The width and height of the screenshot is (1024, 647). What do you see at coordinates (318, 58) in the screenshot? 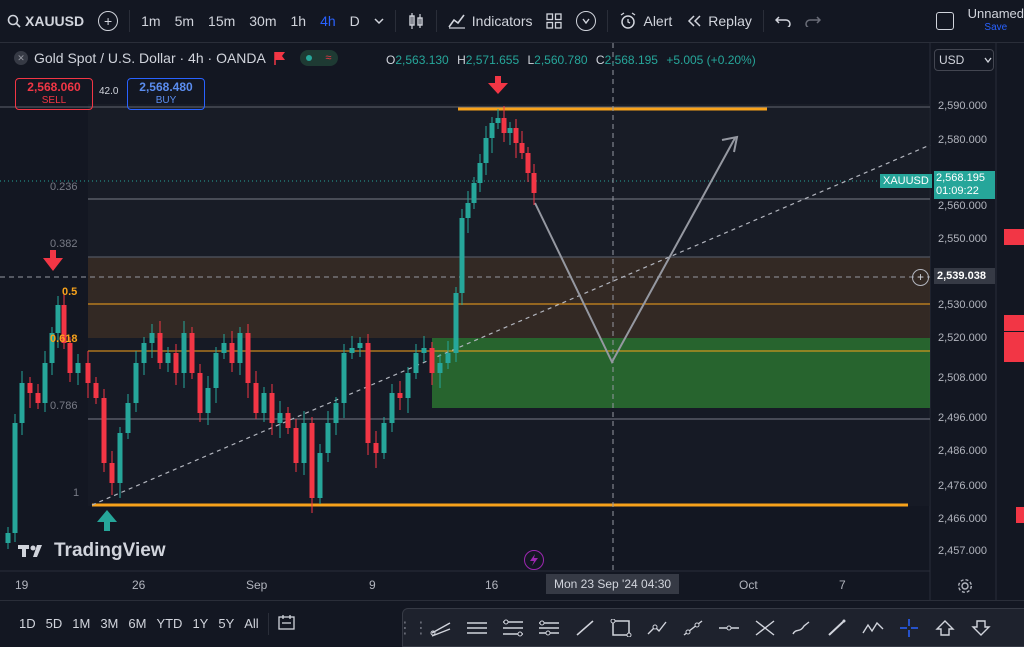
I see `market-status-badge: ≈` at bounding box center [318, 58].